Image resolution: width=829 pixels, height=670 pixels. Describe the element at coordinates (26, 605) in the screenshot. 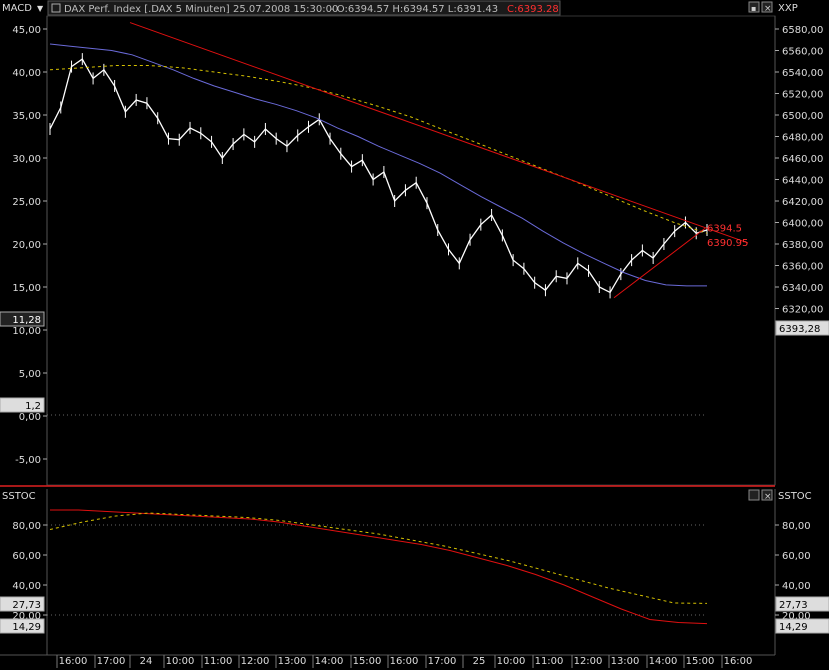

I see `stoch-d-marker-left: 27,73` at that location.